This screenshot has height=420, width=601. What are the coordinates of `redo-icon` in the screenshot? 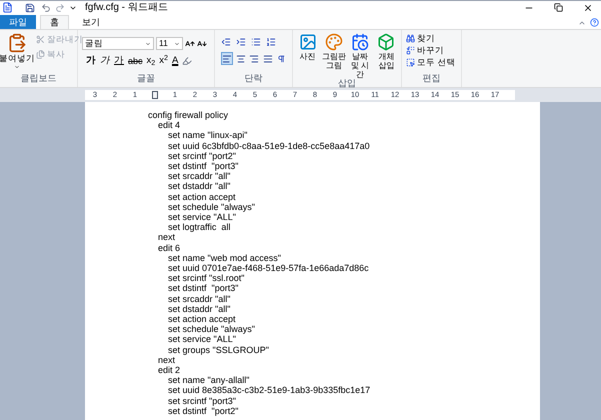 It's located at (60, 7).